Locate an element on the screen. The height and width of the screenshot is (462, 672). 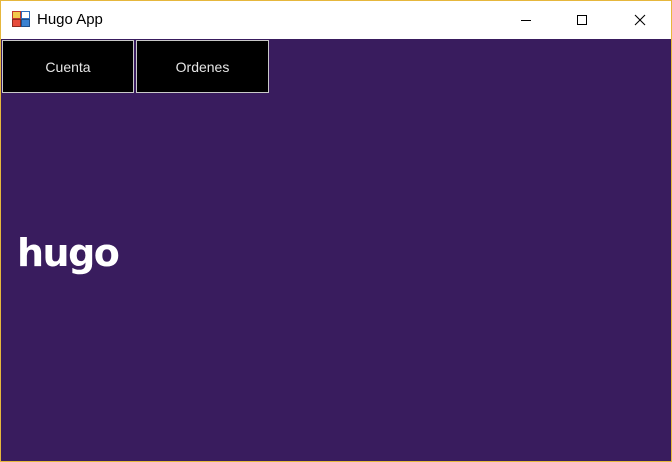
close-icon is located at coordinates (640, 20).